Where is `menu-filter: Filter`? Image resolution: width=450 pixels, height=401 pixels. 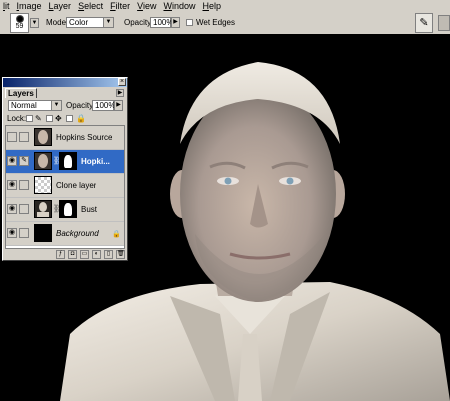
menu-filter: Filter is located at coordinates (120, 6).